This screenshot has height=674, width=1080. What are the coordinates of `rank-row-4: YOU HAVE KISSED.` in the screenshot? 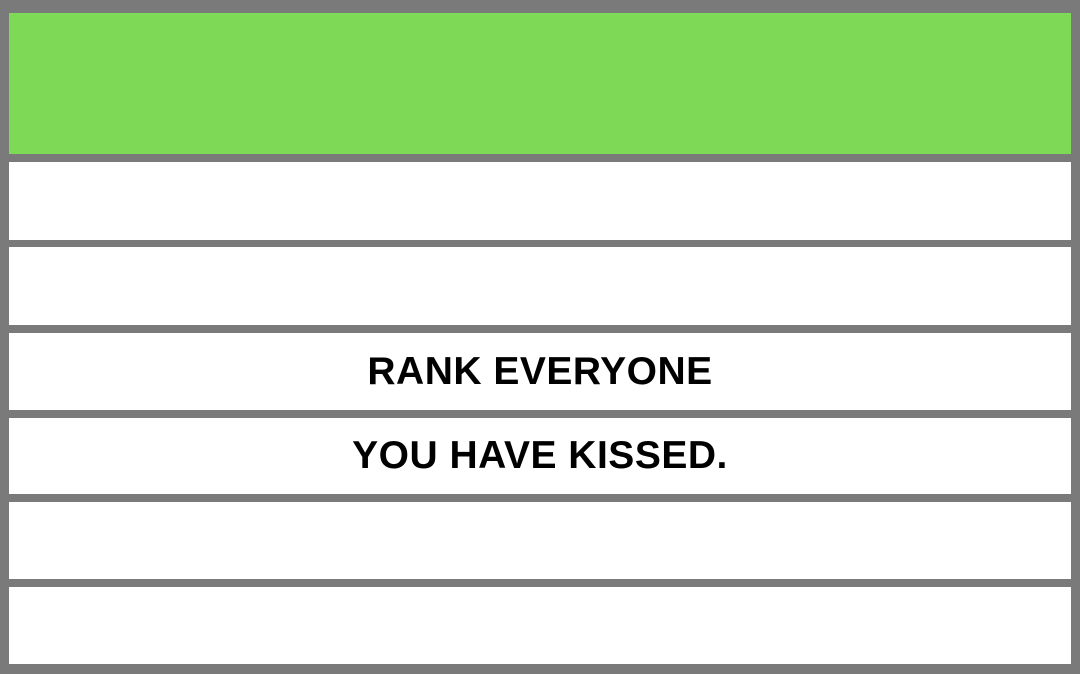 It's located at (540, 456).